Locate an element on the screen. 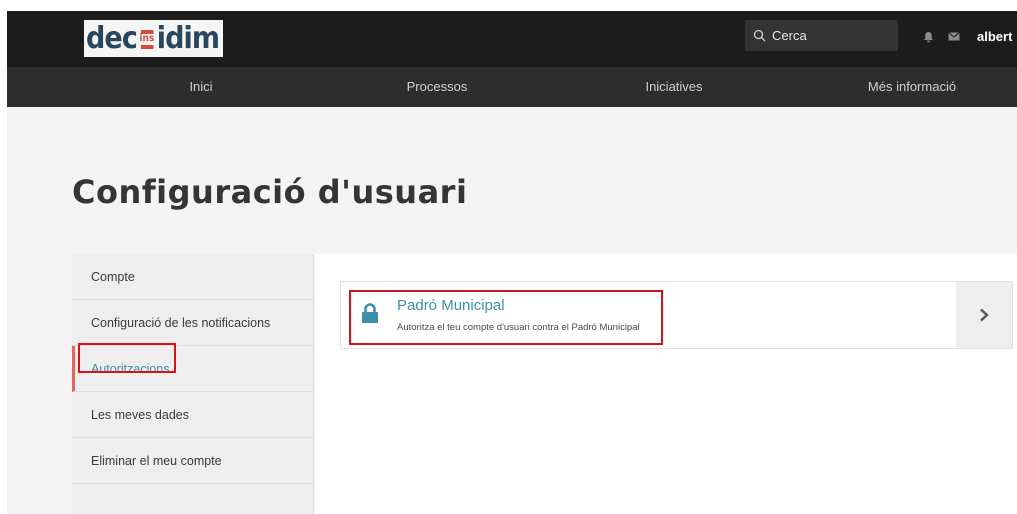  search-input: Cerca is located at coordinates (821, 35).